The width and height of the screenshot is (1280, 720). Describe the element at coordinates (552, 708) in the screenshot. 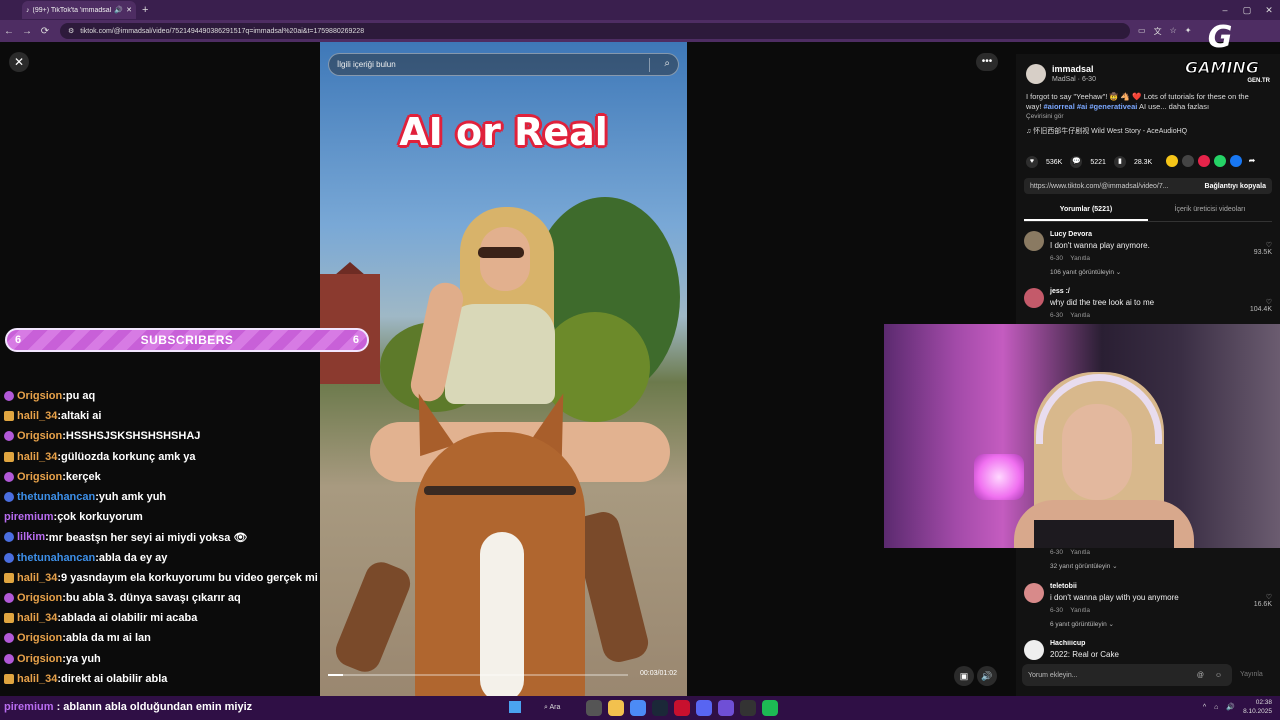

I see `taskbar-search: ⌕ Ara` at that location.